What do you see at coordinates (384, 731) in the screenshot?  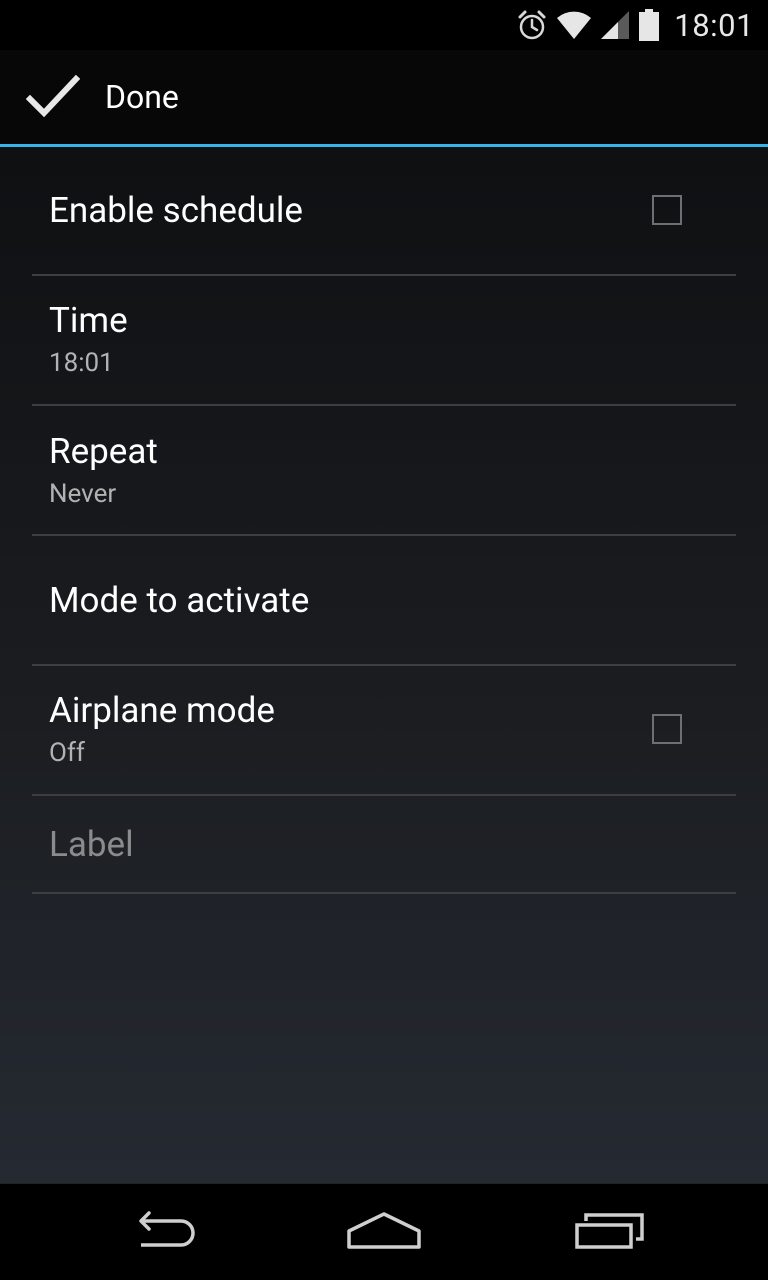 I see `pref-airplane-mode: Airplane mode Off` at bounding box center [384, 731].